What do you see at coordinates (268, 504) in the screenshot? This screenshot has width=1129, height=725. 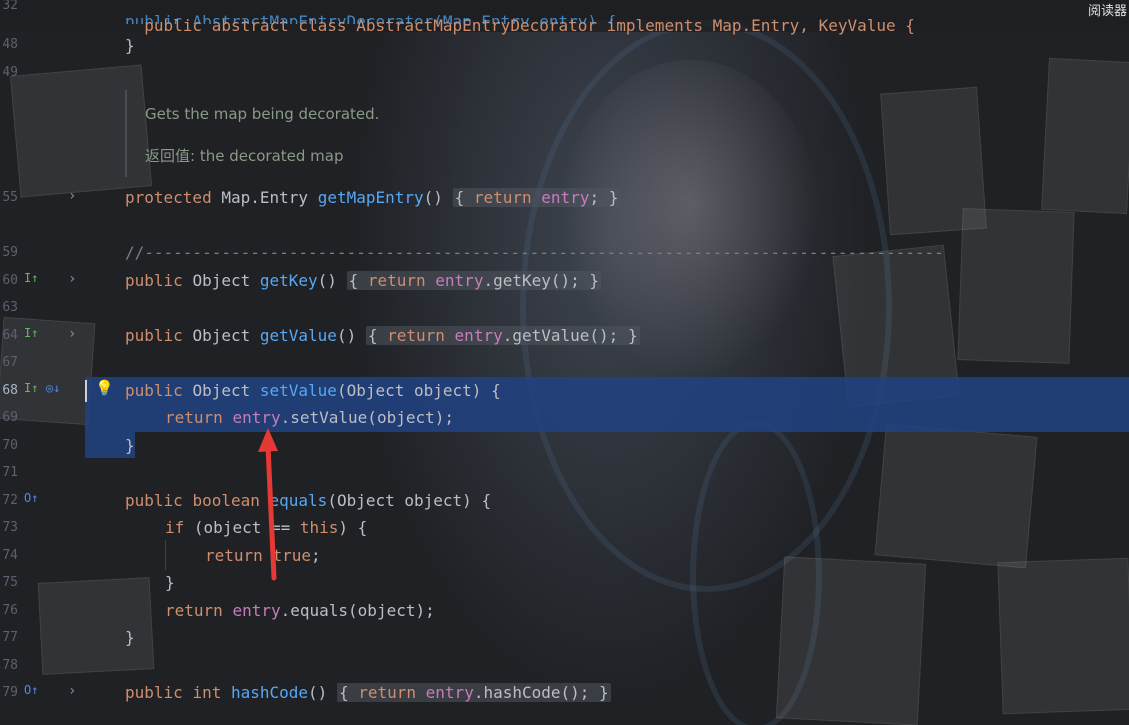 I see `red-annotation-arrow-icon` at bounding box center [268, 504].